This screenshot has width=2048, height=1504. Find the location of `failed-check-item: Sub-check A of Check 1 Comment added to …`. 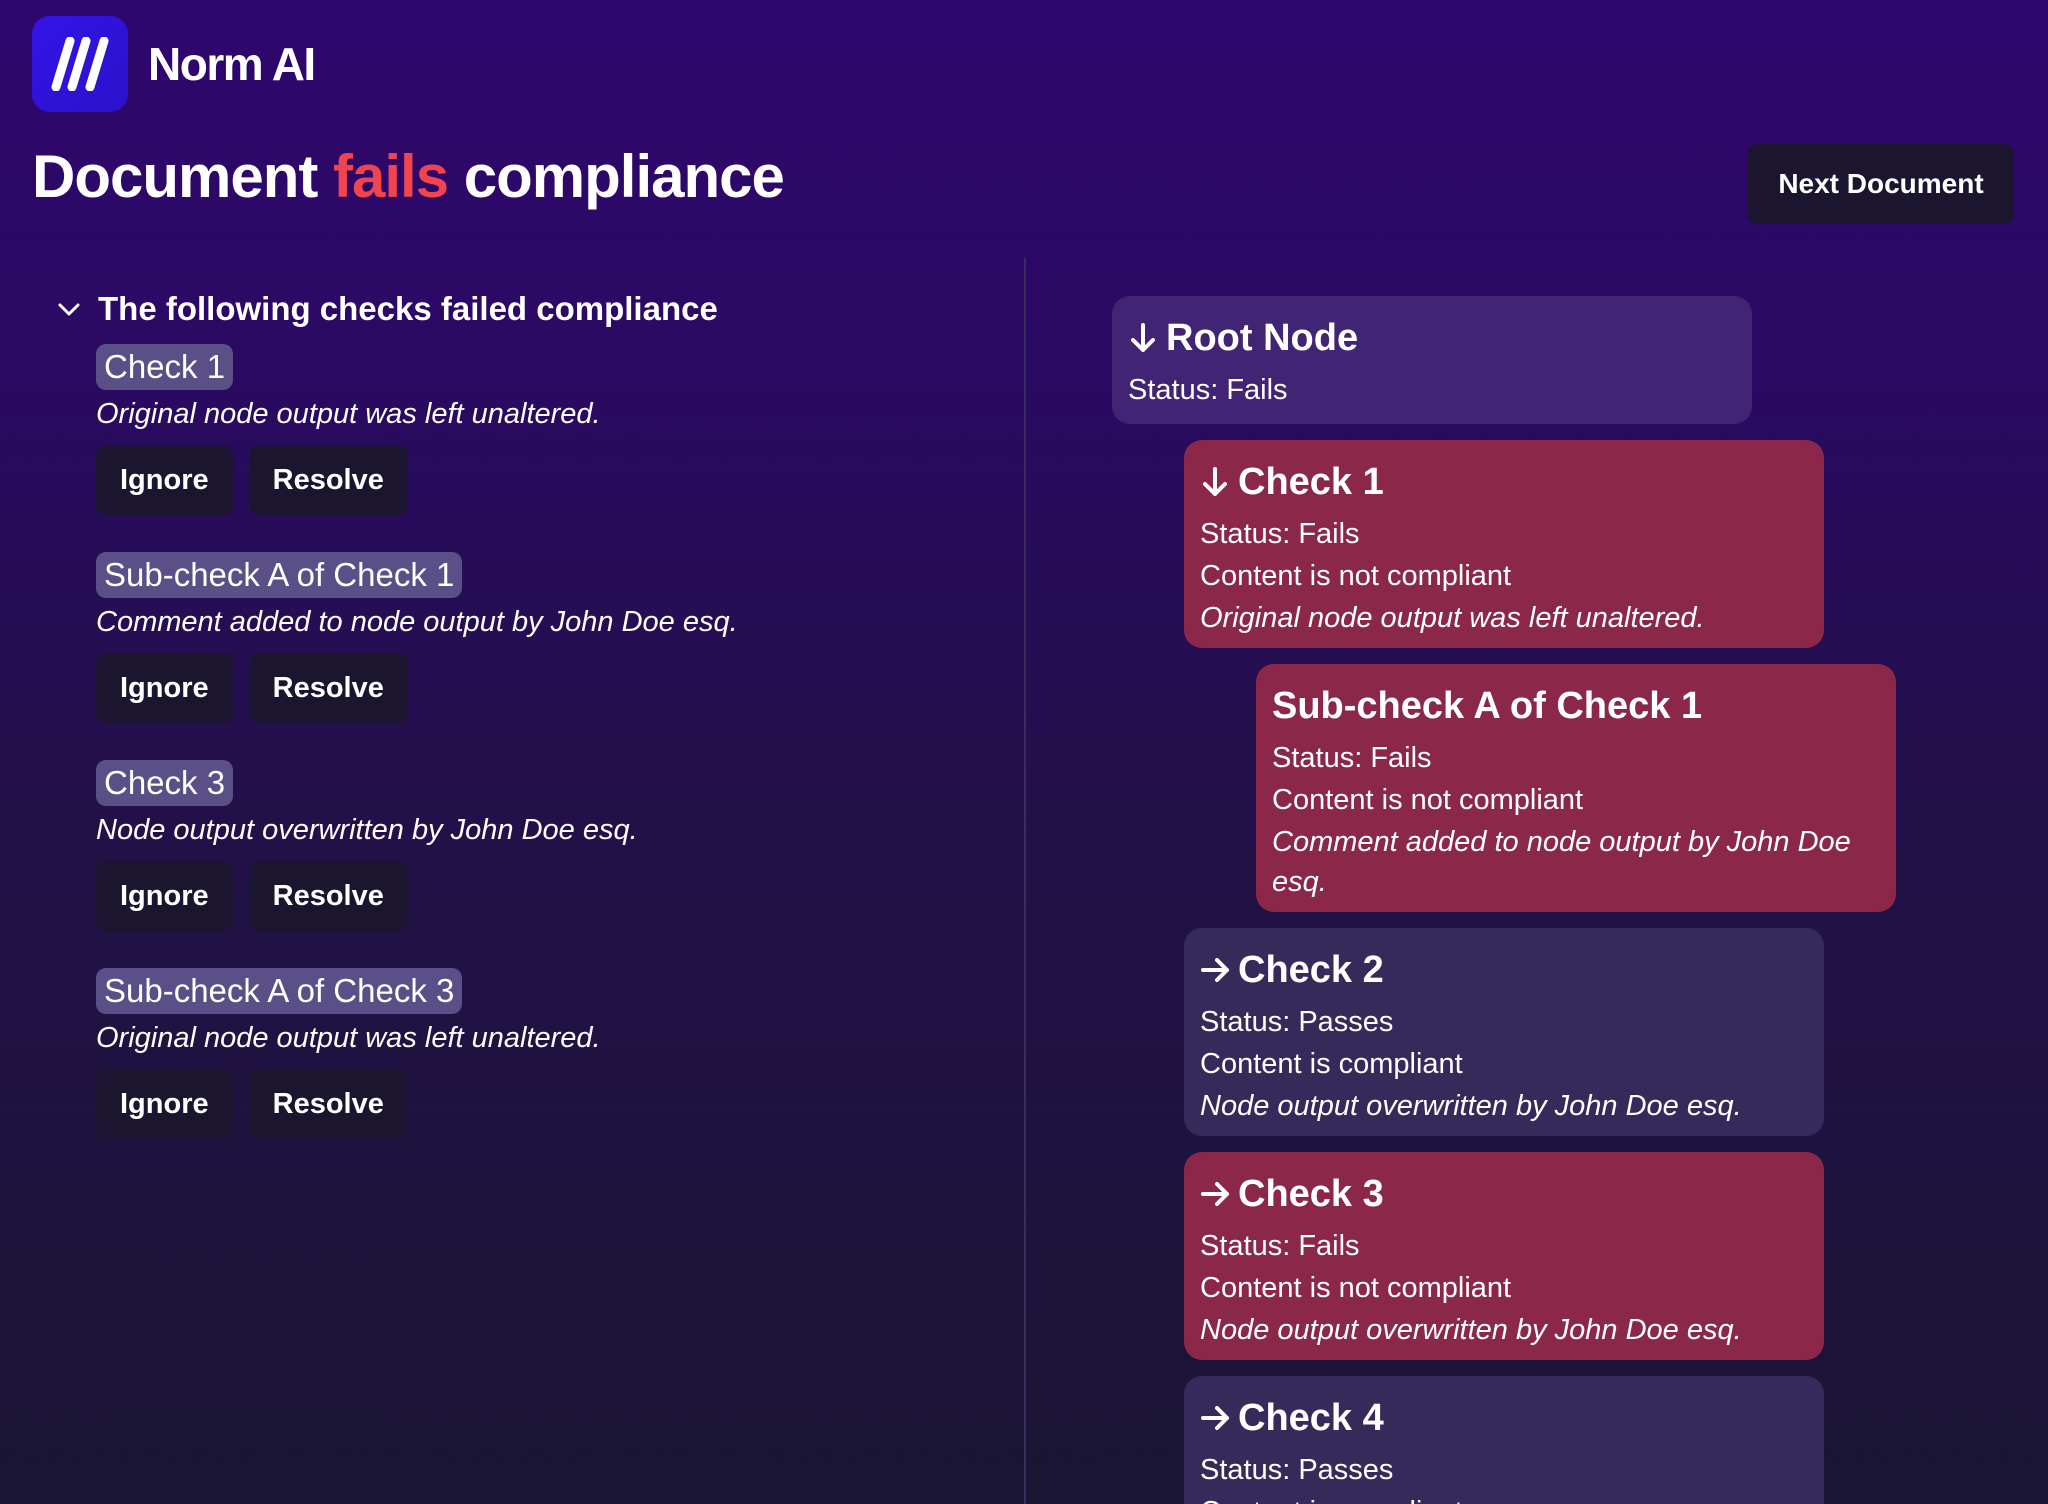

failed-check-item: Sub-check A of Check 1 Comment added to … is located at coordinates (417, 637).